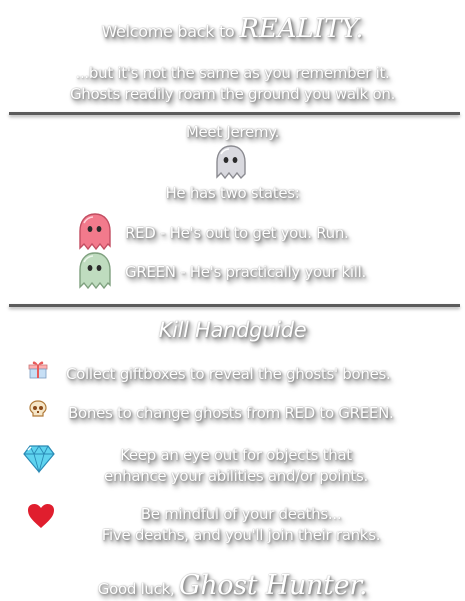  Describe the element at coordinates (232, 193) in the screenshot. I see `two-states-text: He has two states:` at that location.